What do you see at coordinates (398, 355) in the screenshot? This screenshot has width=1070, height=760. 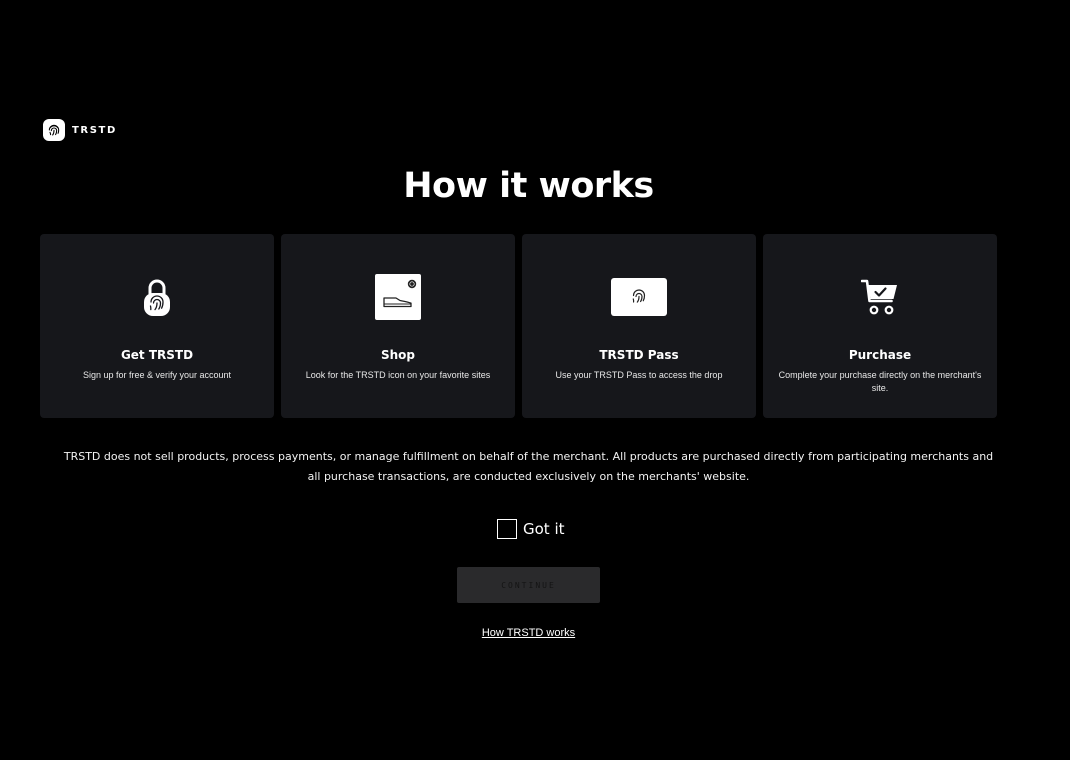 I see `step-title: Shop` at bounding box center [398, 355].